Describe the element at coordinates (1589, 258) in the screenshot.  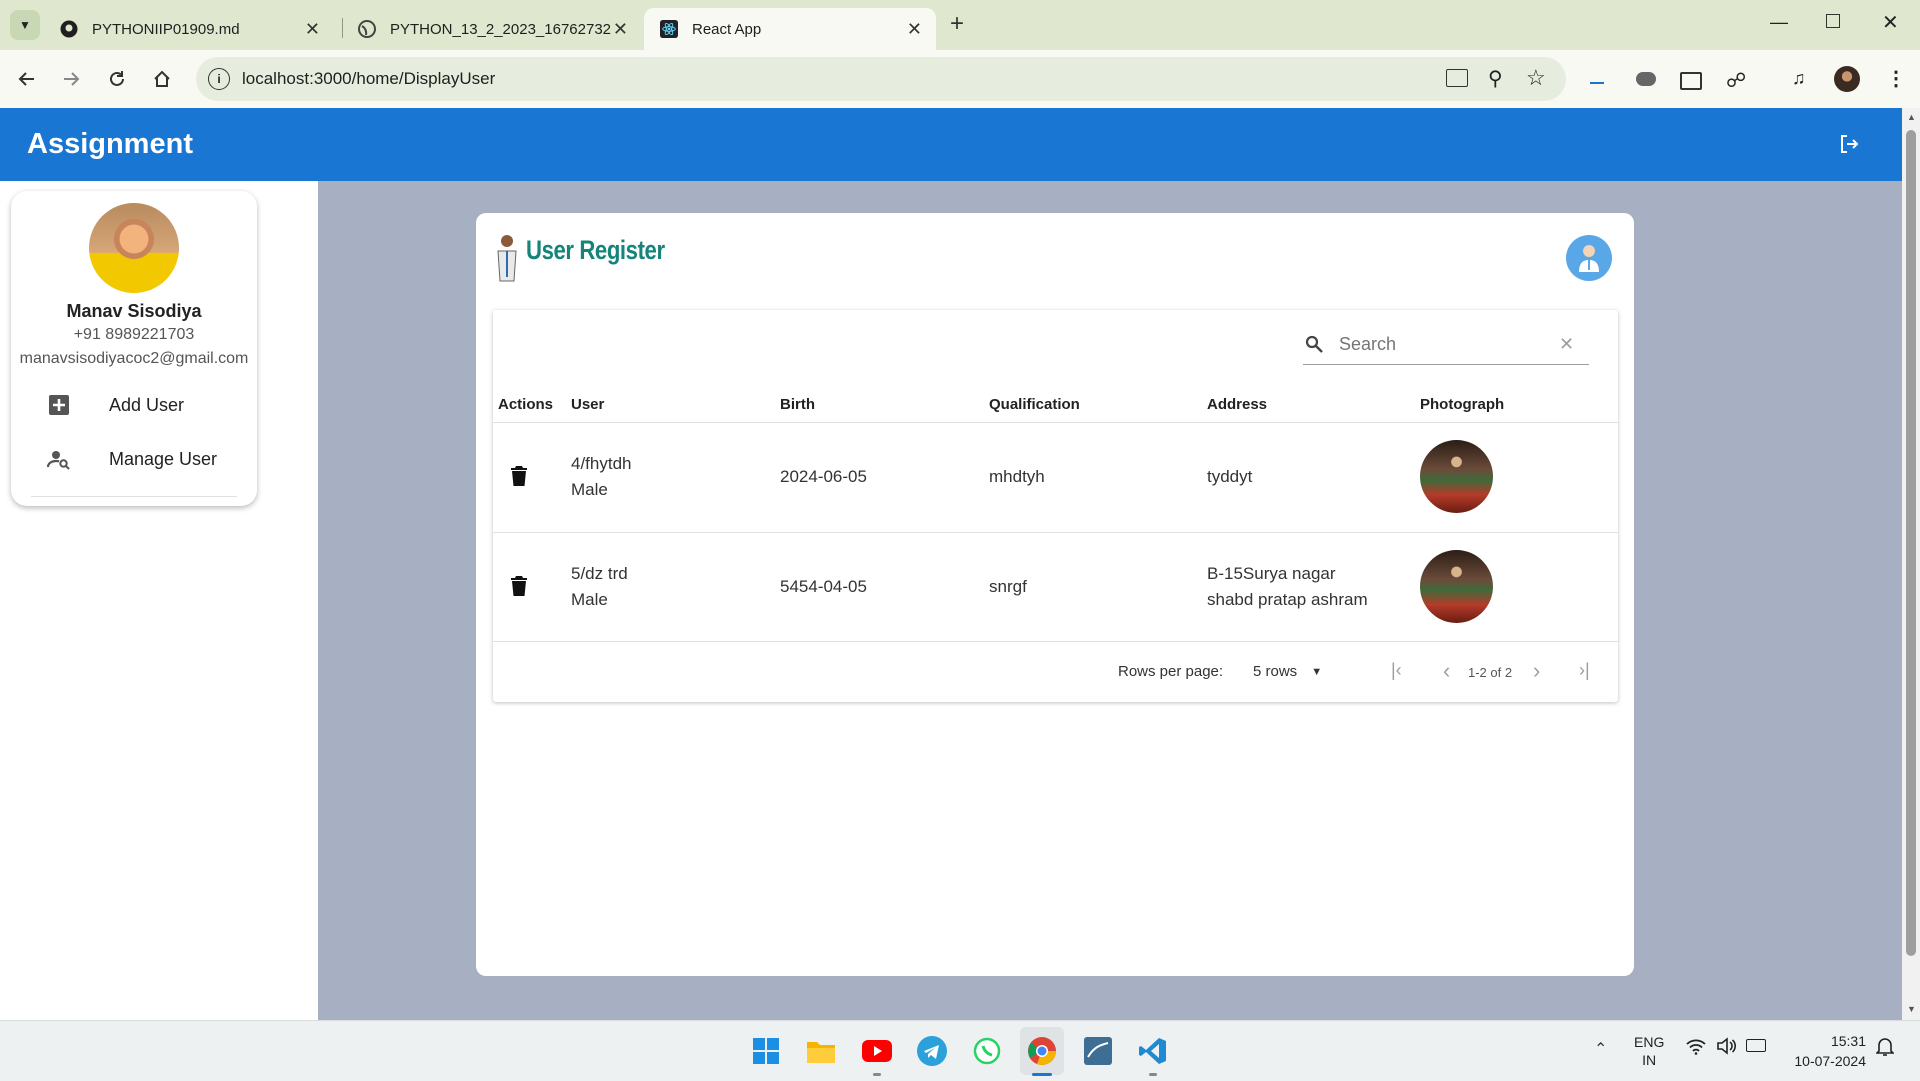
I see `list-users-avatar-icon` at that location.